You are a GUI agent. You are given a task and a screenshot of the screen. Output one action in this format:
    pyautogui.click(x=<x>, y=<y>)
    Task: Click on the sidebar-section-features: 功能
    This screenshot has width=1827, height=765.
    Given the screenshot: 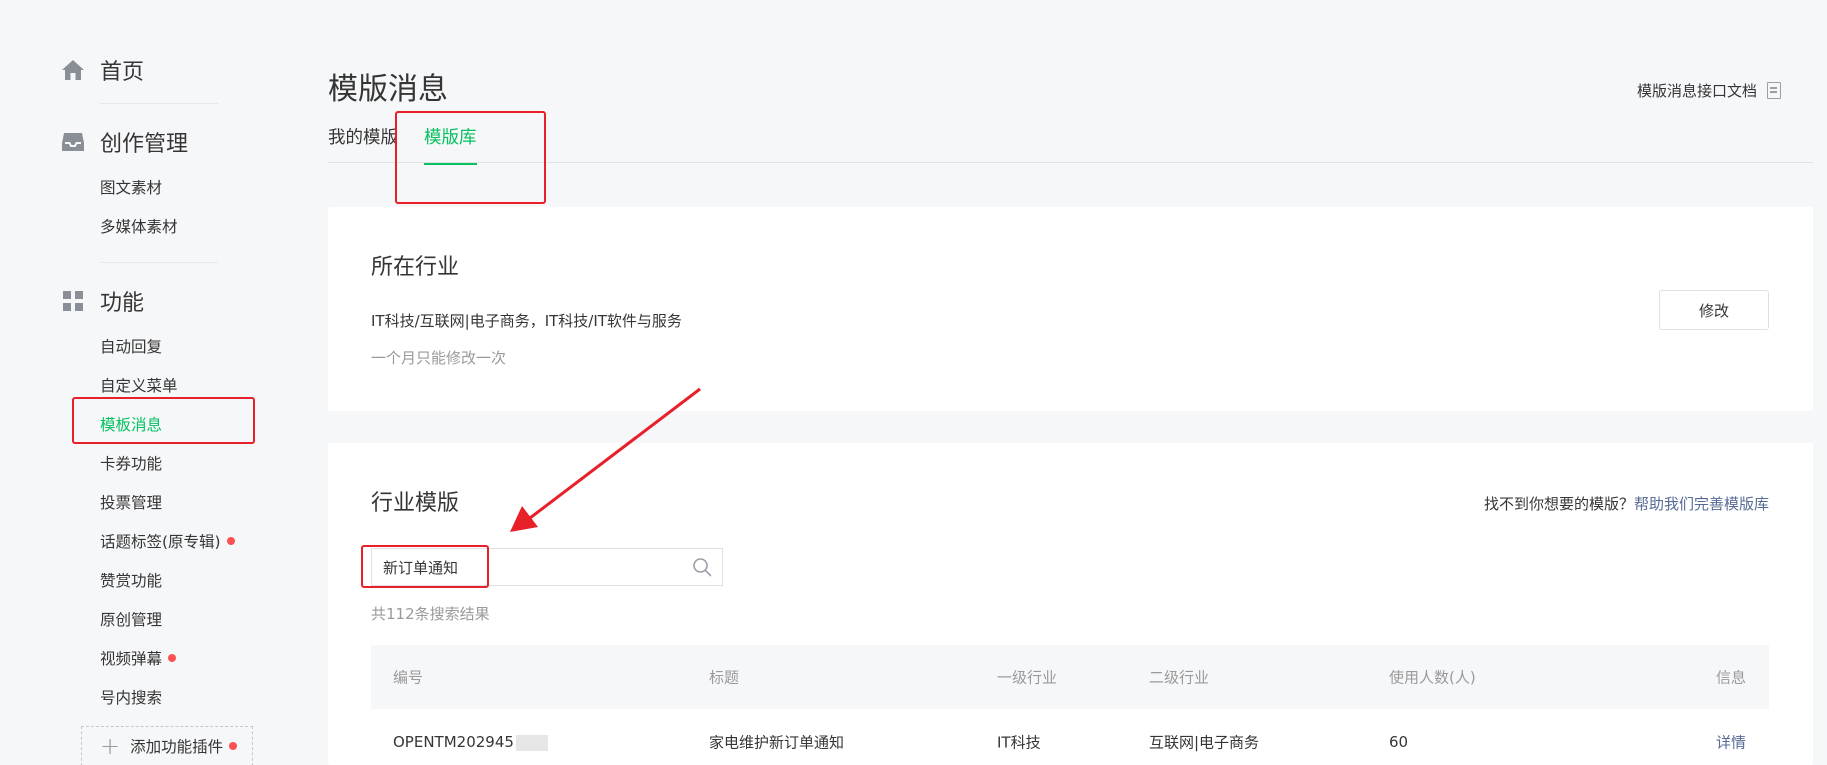 What is the action you would take?
    pyautogui.click(x=102, y=301)
    